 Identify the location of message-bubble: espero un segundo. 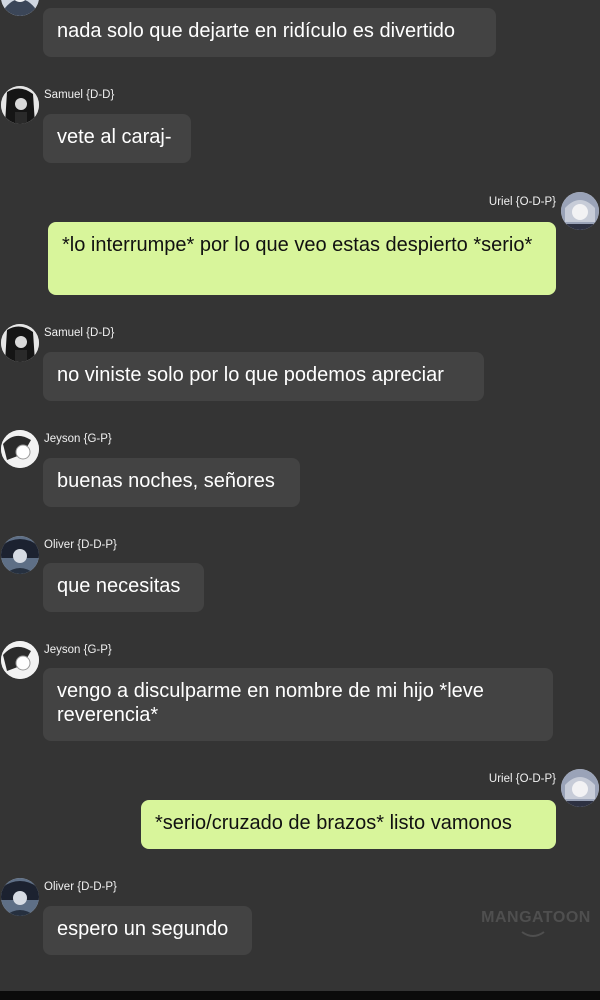
(147, 930).